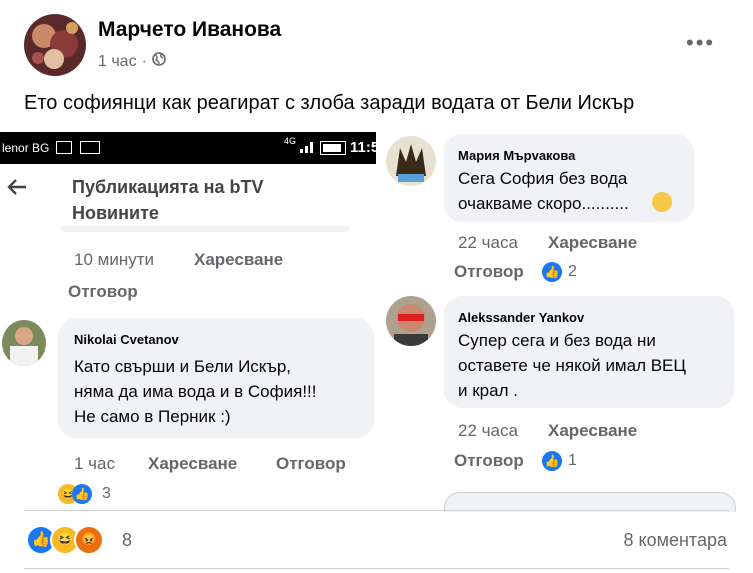 The width and height of the screenshot is (753, 573). What do you see at coordinates (24, 343) in the screenshot?
I see `commenter-avatar` at bounding box center [24, 343].